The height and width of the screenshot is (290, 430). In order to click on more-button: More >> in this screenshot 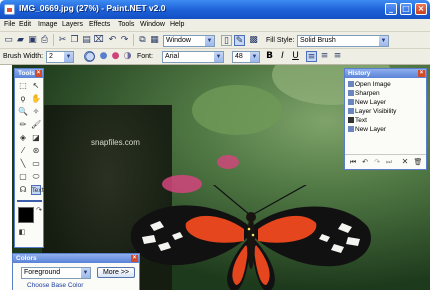, I will do `click(116, 272)`.